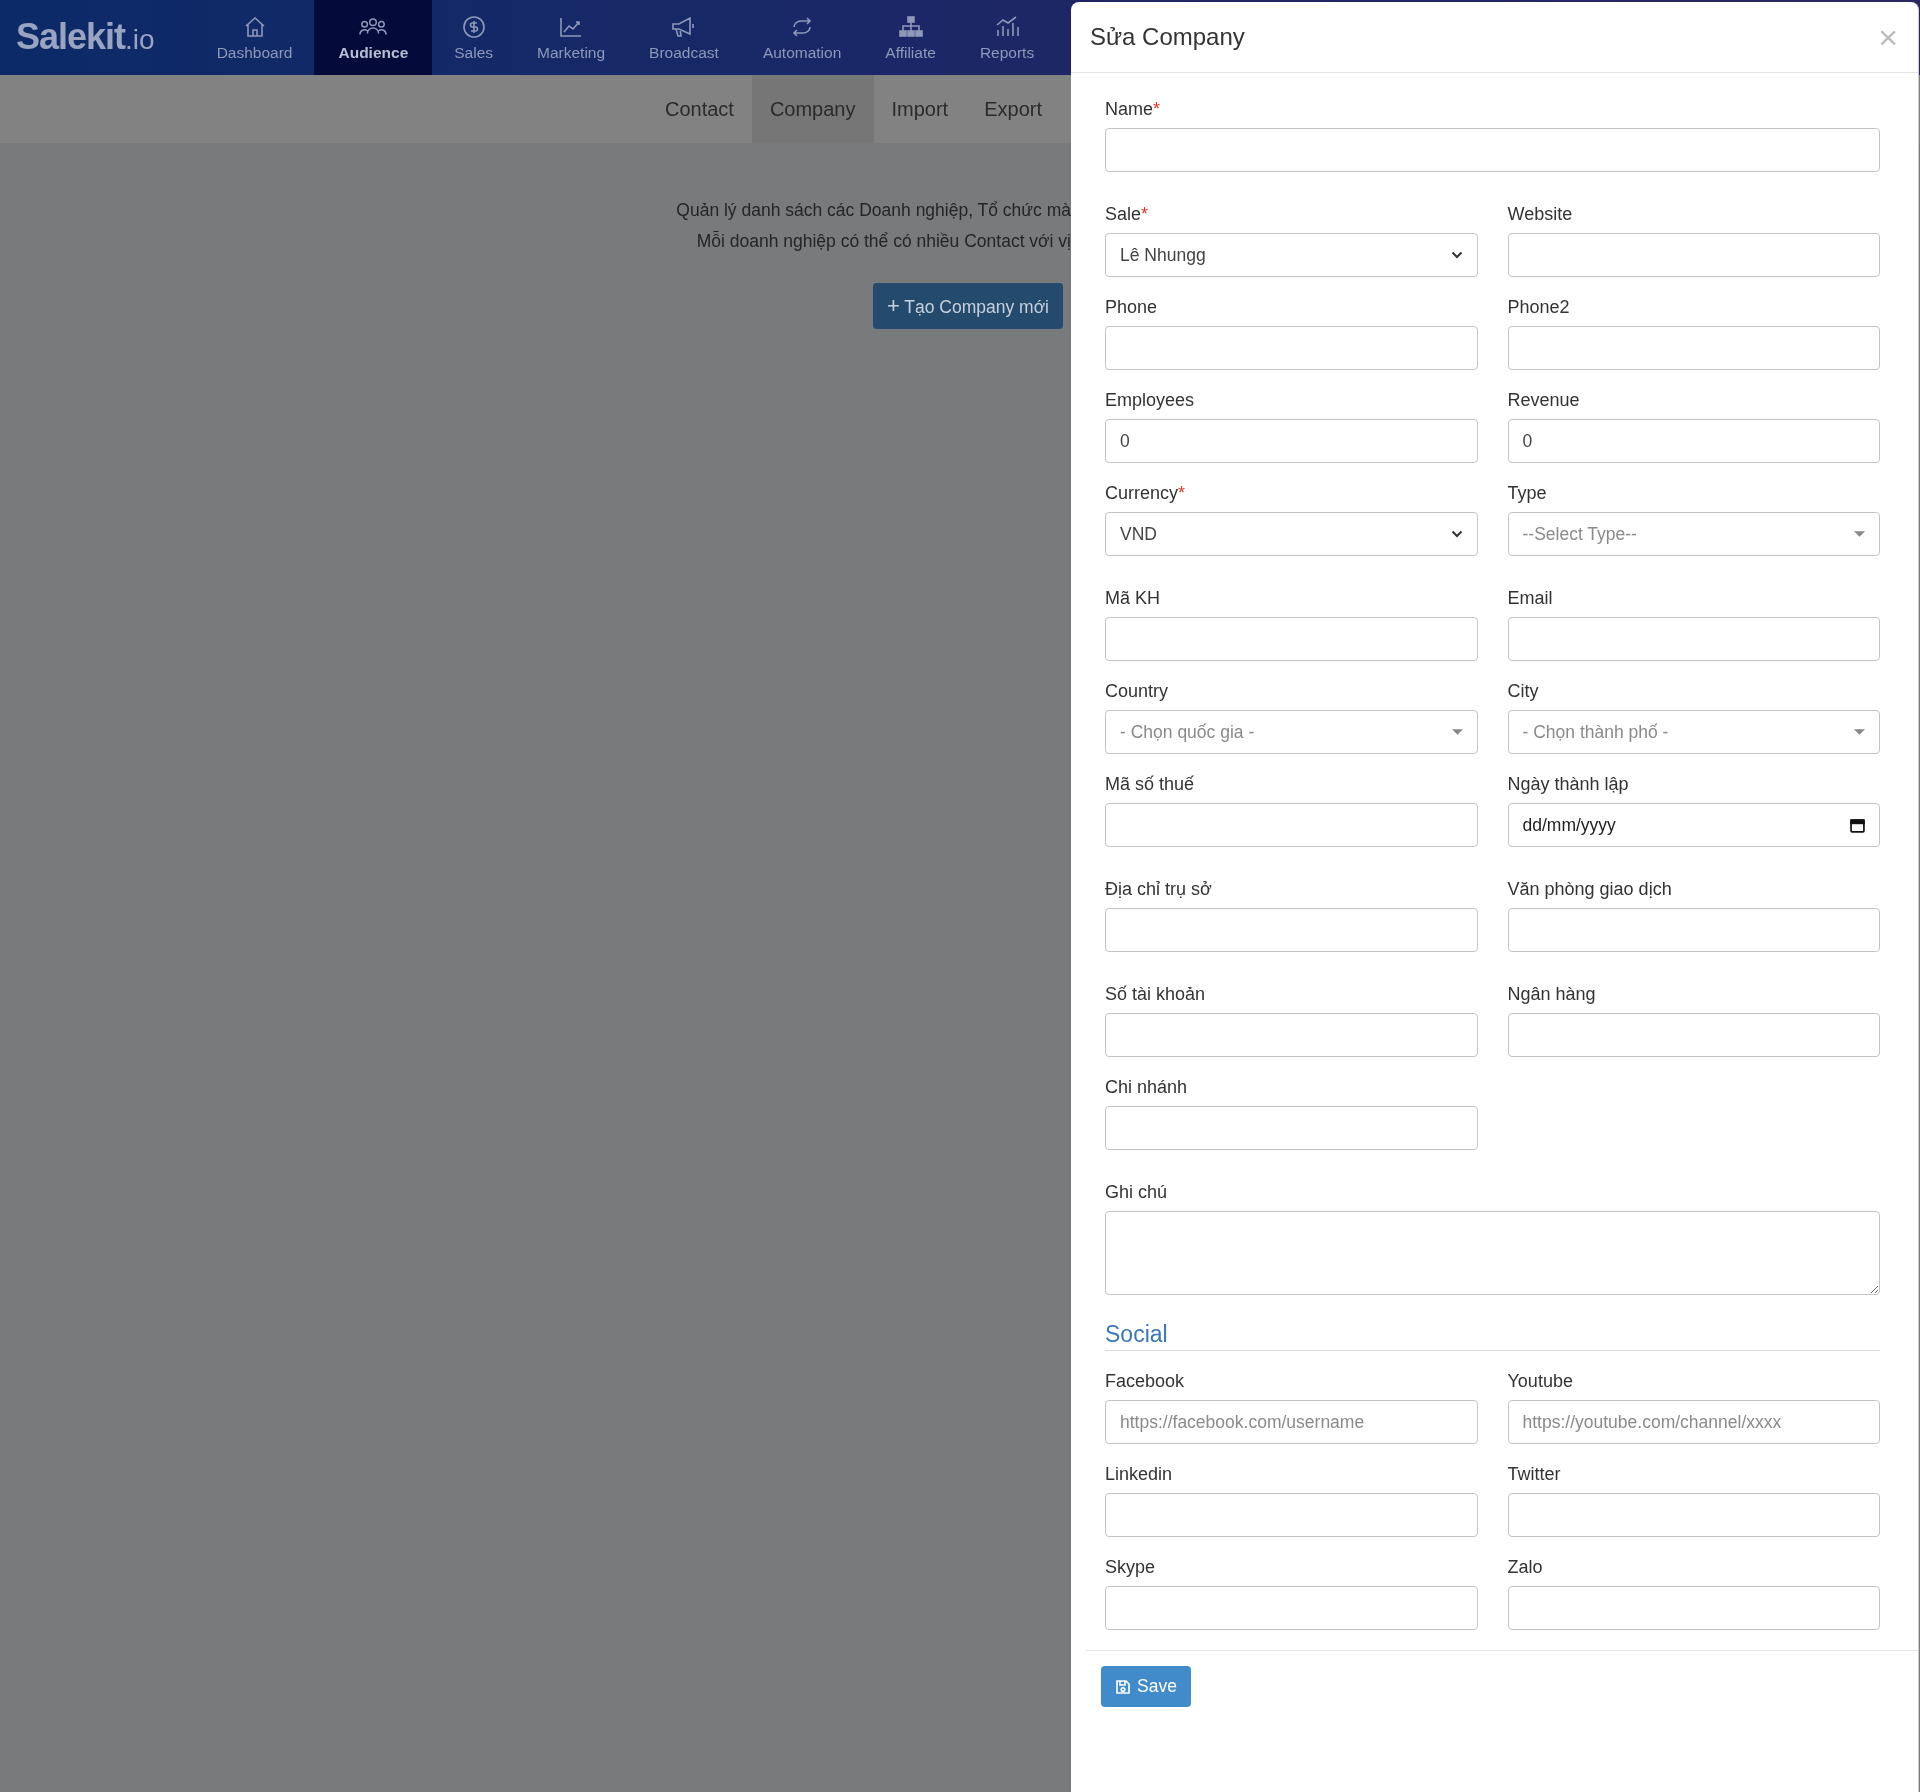  Describe the element at coordinates (1693, 1422) in the screenshot. I see `input-field: https://youtube.com/channel/xxxx` at that location.